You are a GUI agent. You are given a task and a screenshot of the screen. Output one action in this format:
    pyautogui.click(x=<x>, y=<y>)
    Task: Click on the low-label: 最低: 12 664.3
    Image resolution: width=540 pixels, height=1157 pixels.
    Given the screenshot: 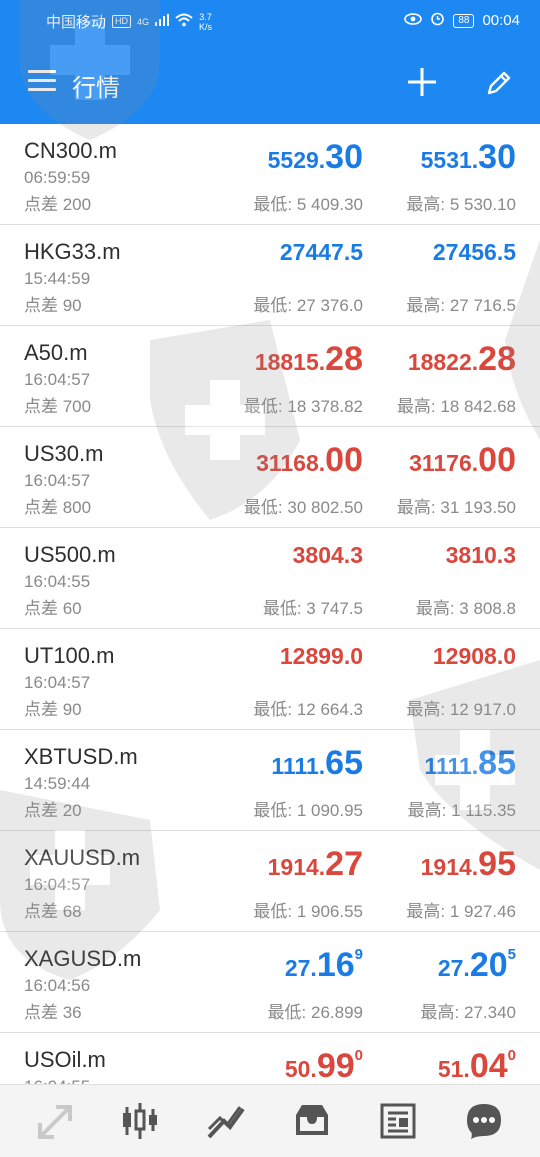 What is the action you would take?
    pyautogui.click(x=308, y=709)
    